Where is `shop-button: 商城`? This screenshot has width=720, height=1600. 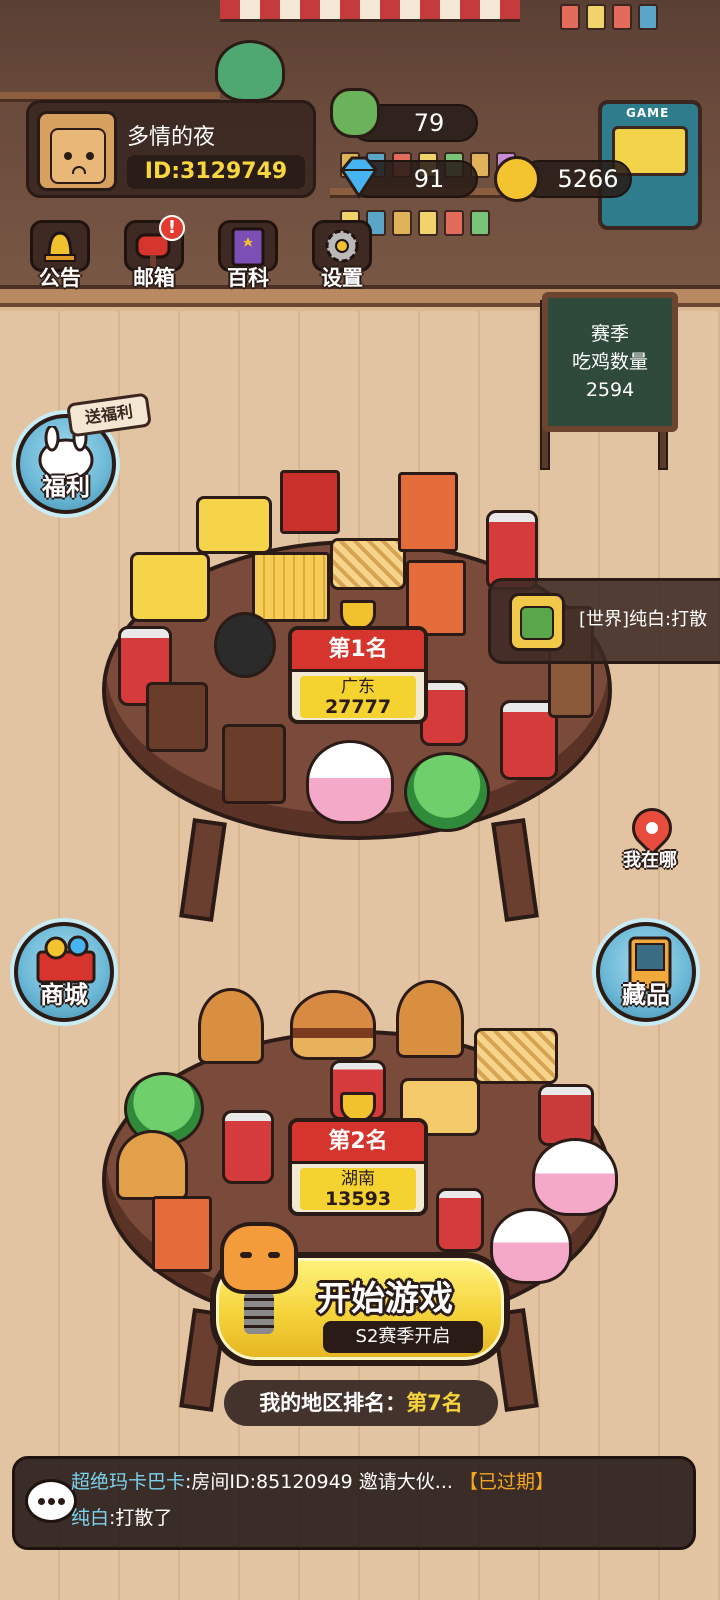
shop-button: 商城 is located at coordinates (64, 972).